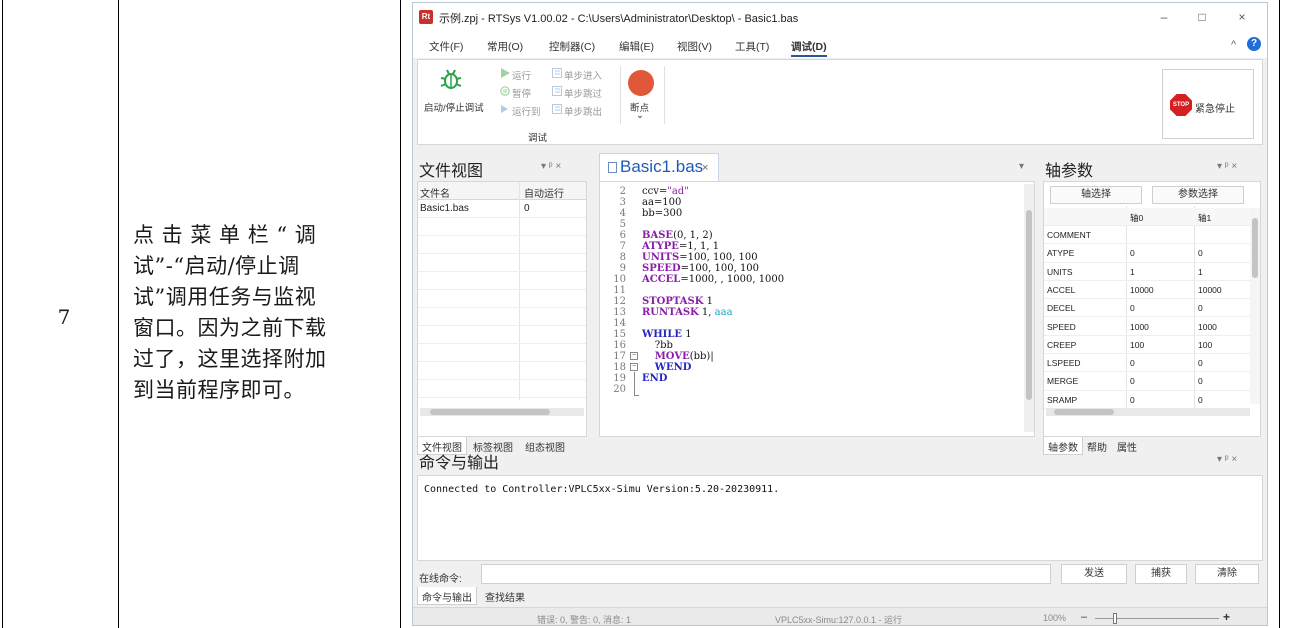 The height and width of the screenshot is (628, 1290). I want to click on code-line: 3 aa=100, so click(817, 202).